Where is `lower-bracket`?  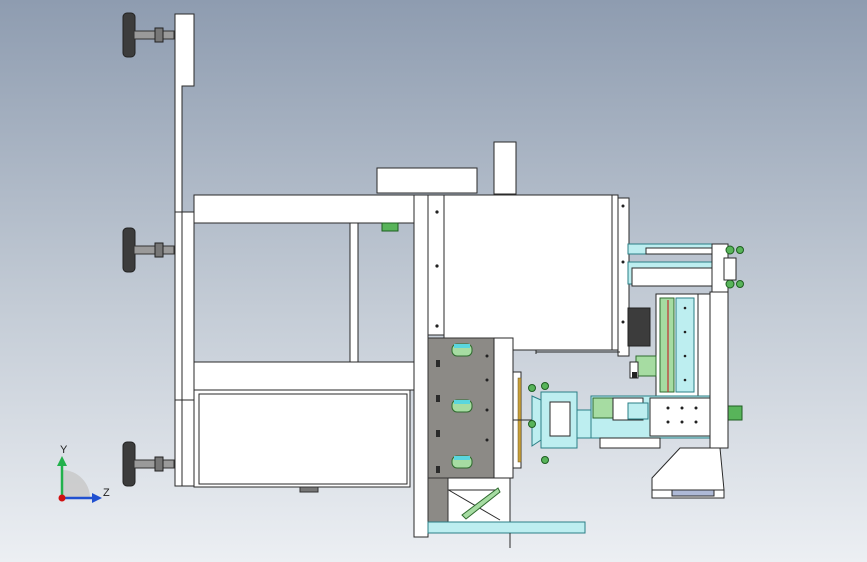
lower-bracket is located at coordinates (506, 512).